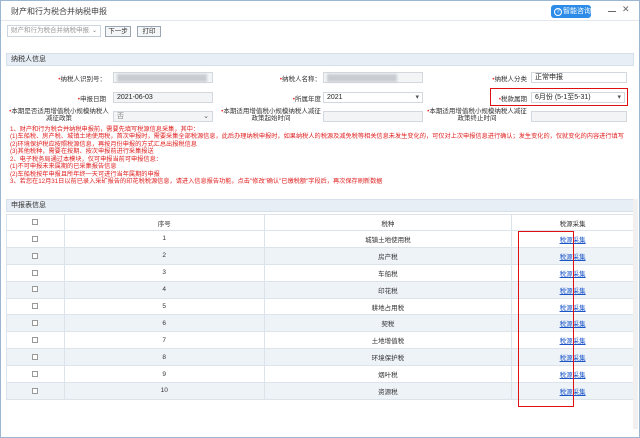  Describe the element at coordinates (50, 30) in the screenshot. I see `form-type-select-value: 财产和行为税合并纳税申报` at that location.